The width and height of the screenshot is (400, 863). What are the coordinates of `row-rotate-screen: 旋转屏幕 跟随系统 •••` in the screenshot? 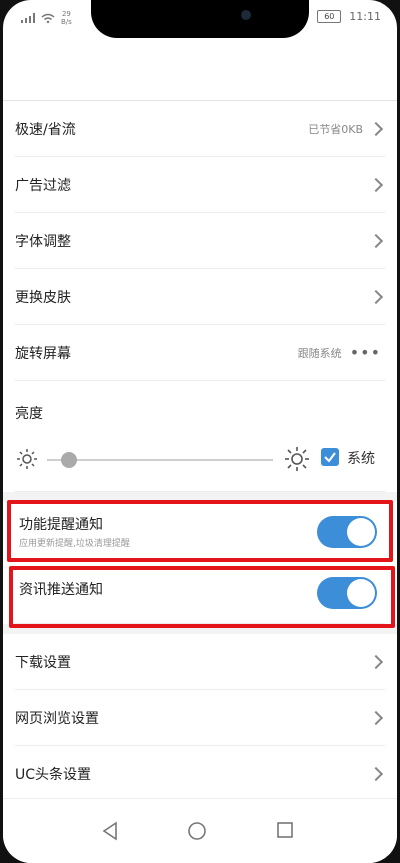 It's located at (200, 353).